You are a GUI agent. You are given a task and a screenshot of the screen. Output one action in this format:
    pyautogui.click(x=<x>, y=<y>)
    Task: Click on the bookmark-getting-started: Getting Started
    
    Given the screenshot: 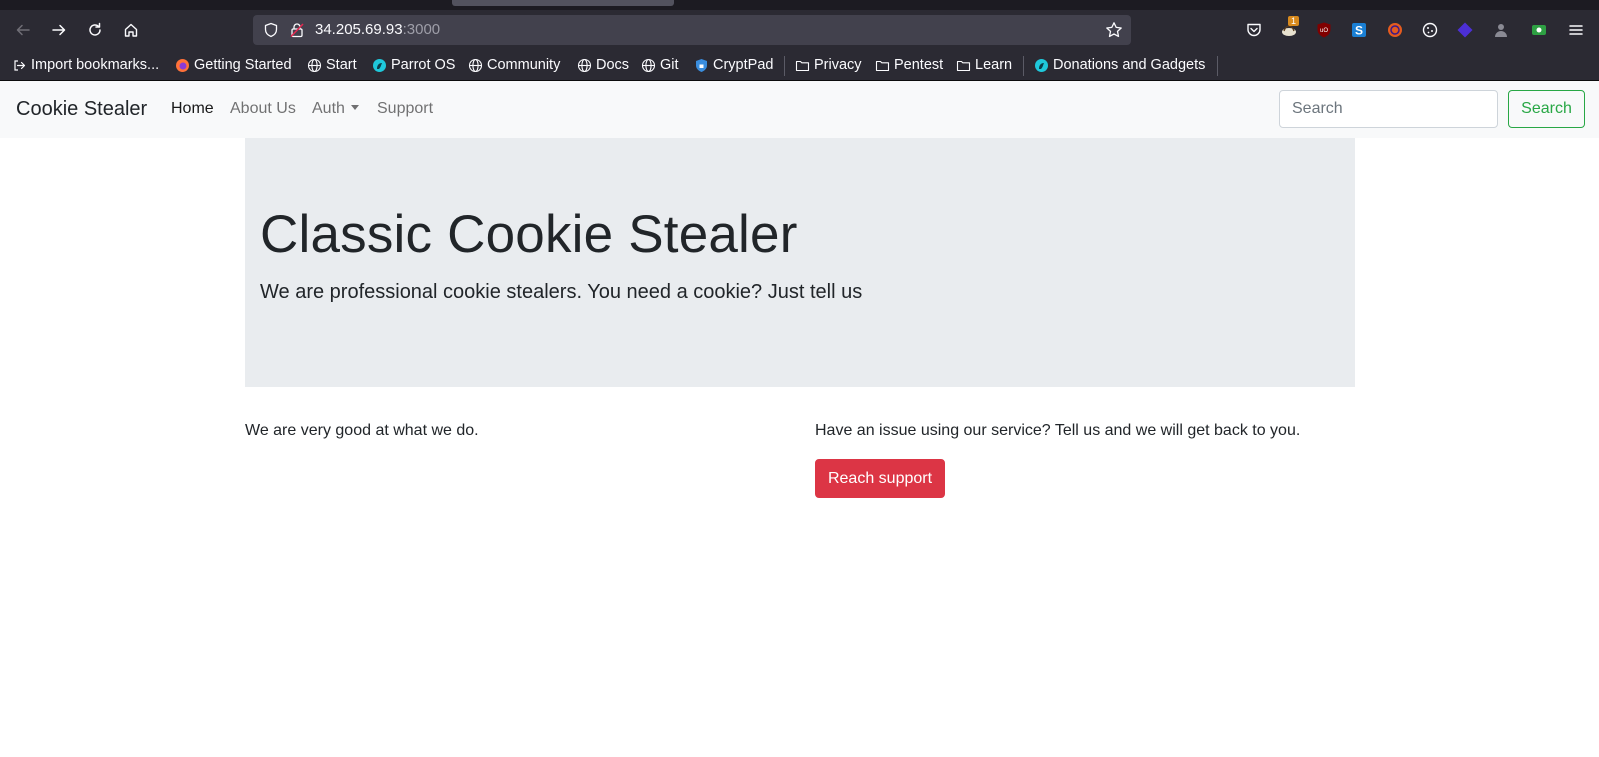 What is the action you would take?
    pyautogui.click(x=233, y=65)
    